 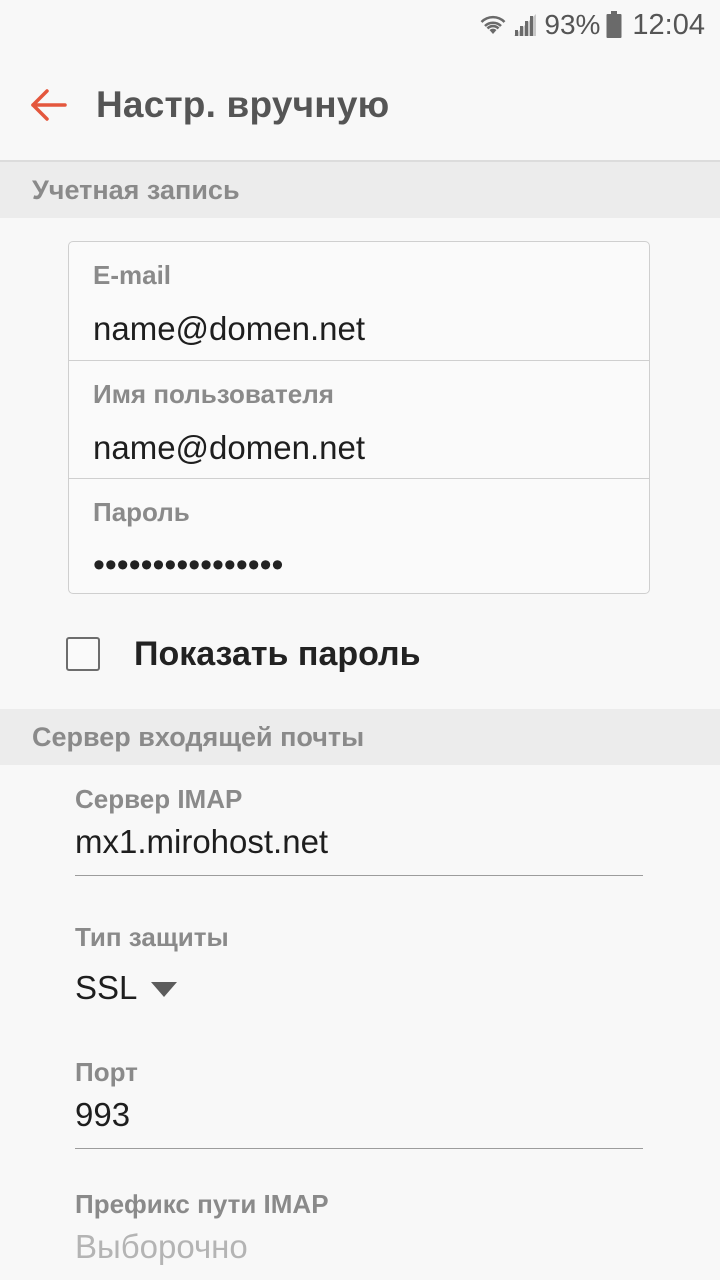 I want to click on port-label: Порт, so click(x=106, y=1072).